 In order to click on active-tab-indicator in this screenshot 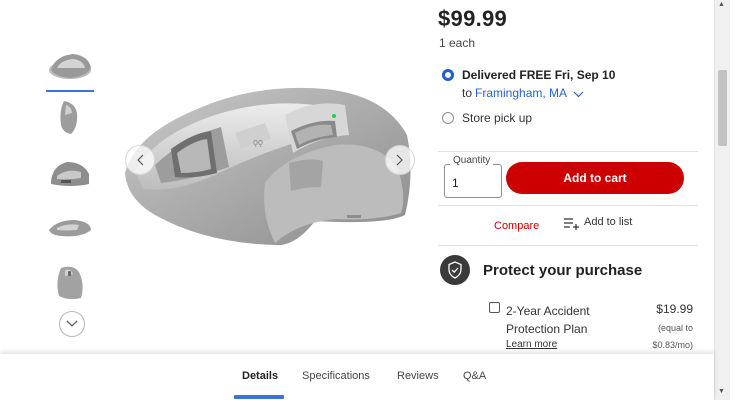, I will do `click(259, 397)`.